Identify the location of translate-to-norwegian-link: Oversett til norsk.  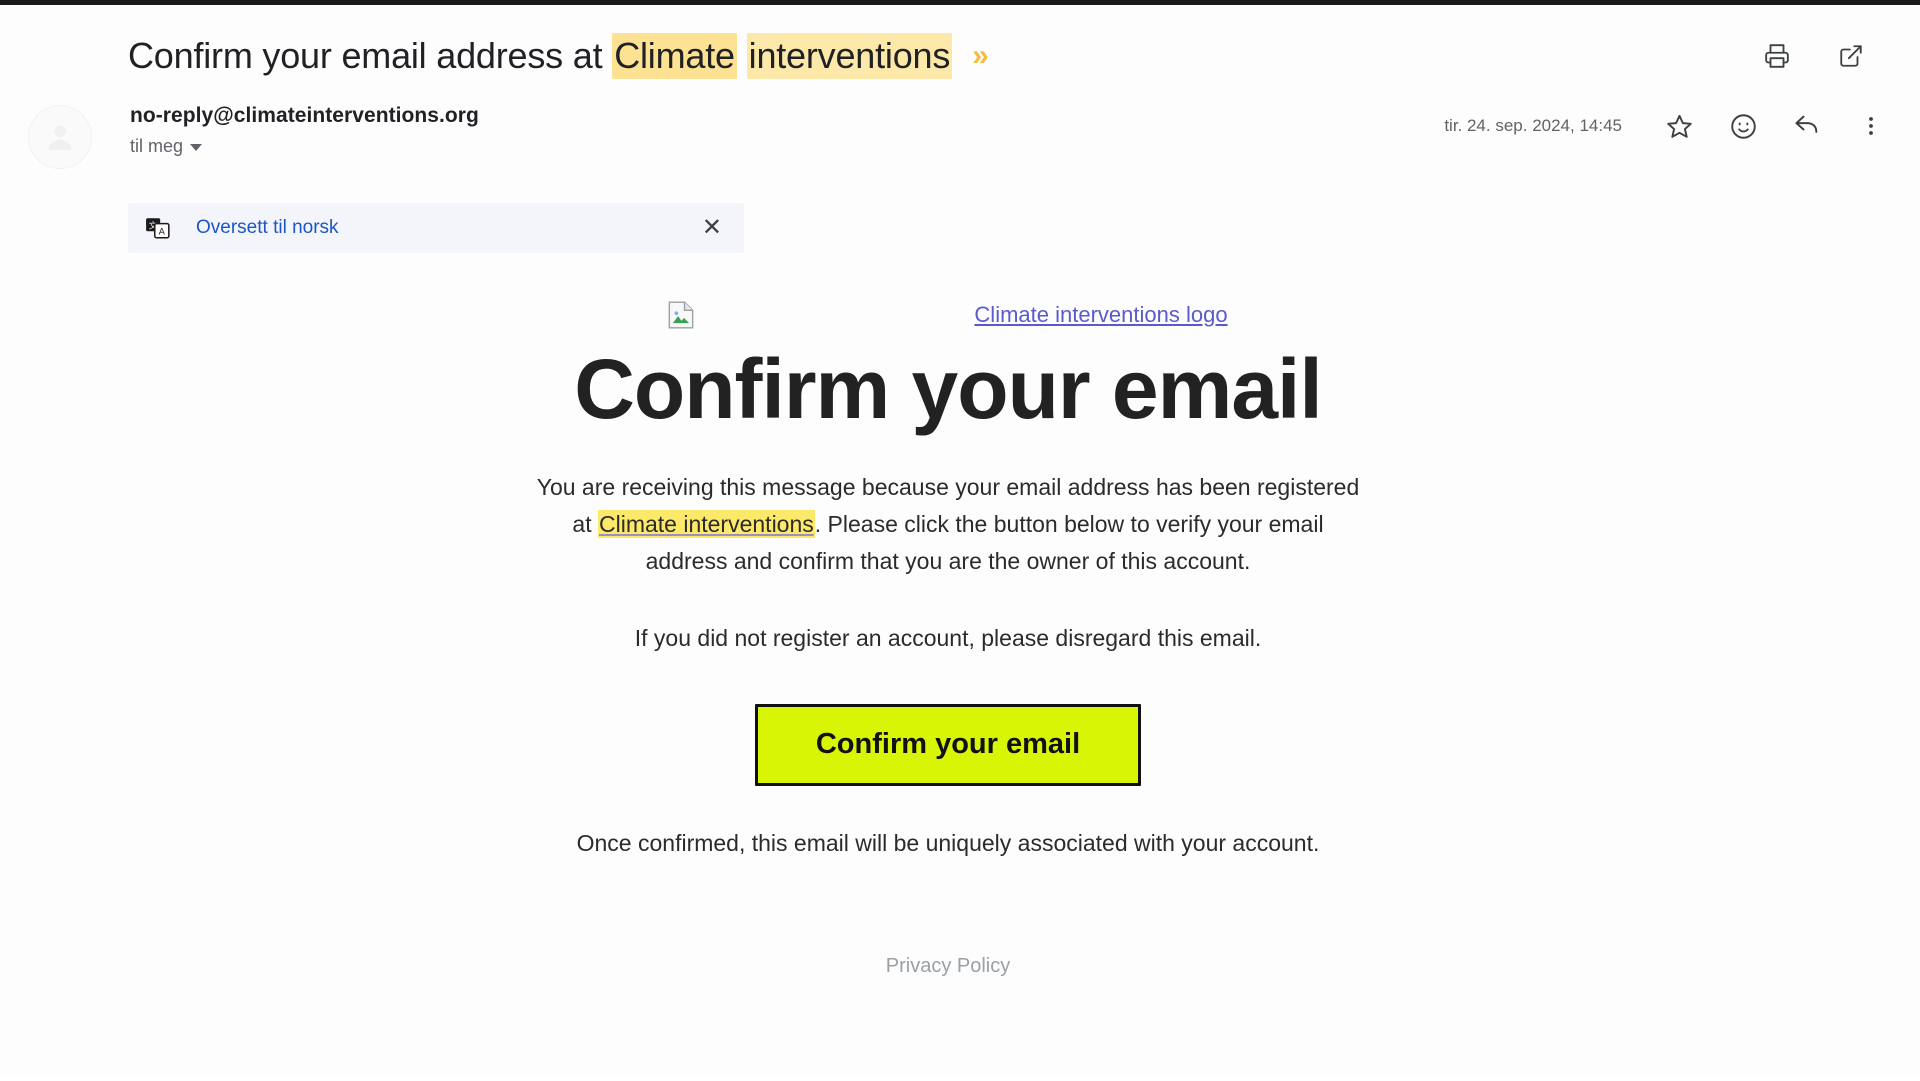
(267, 228).